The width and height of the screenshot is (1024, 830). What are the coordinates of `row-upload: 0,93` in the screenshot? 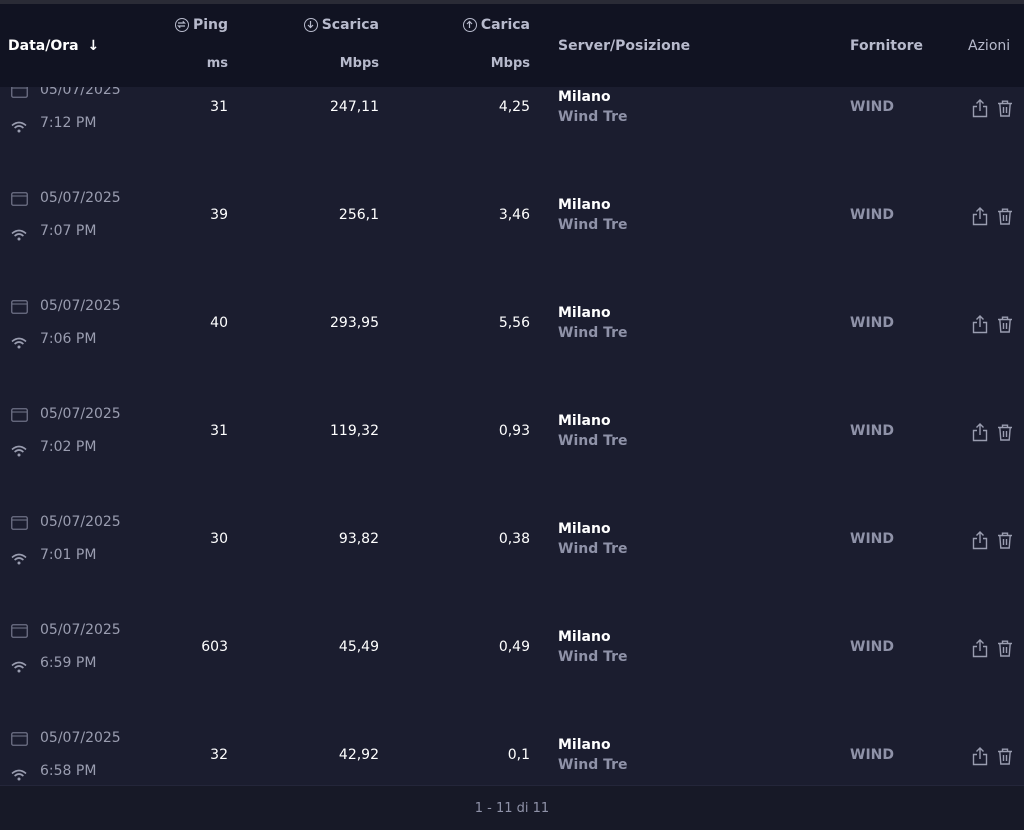 It's located at (514, 431).